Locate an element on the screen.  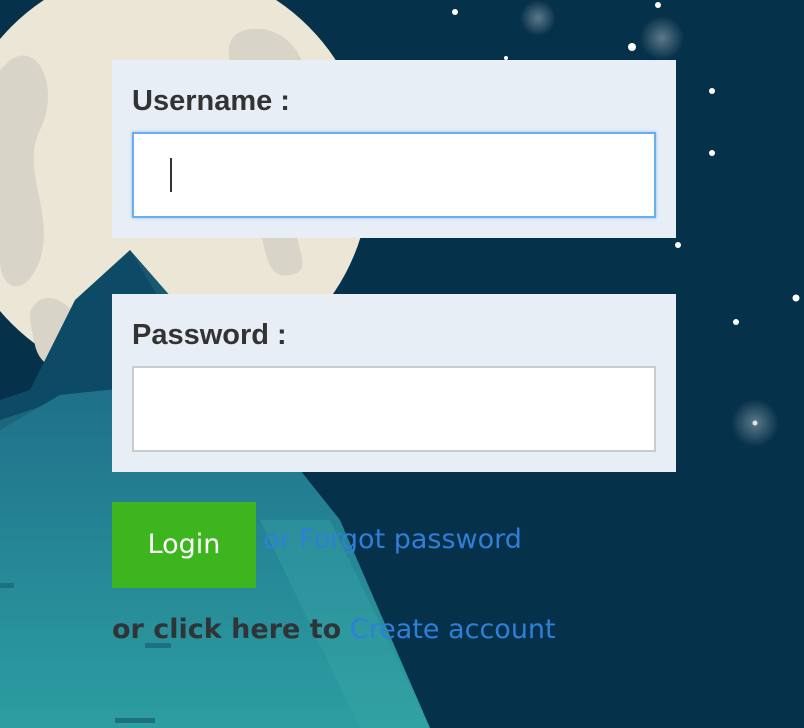
password-label: Password : is located at coordinates (209, 335).